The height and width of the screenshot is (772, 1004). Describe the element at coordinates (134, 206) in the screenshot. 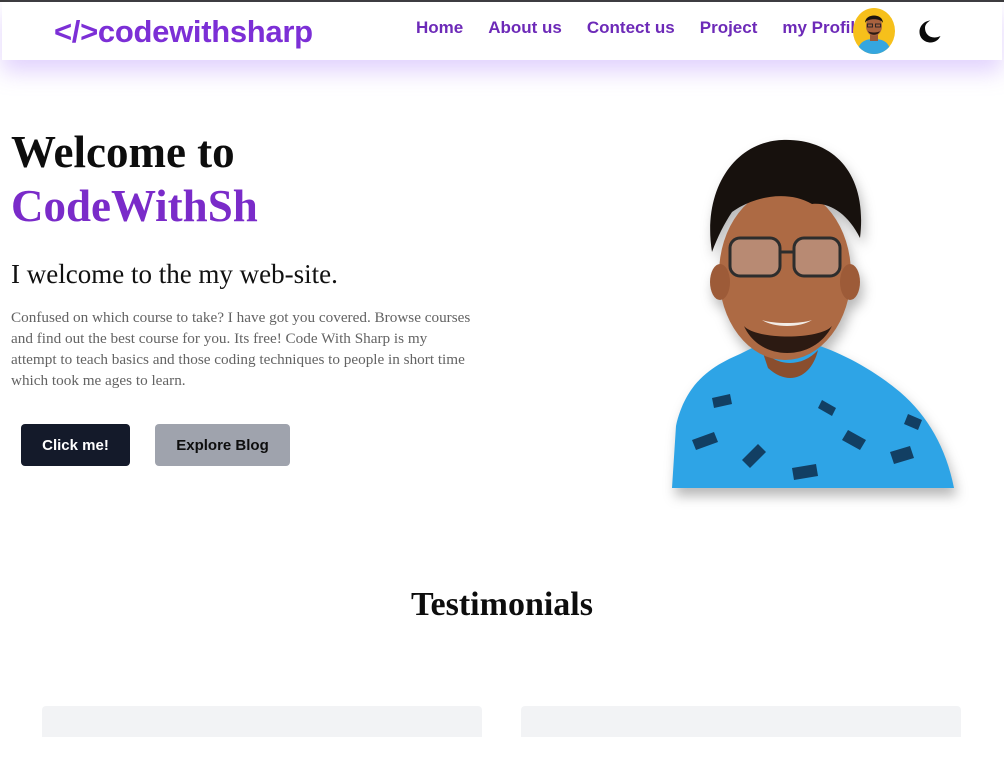

I see `hero-brand-name: CodeWithSh` at that location.